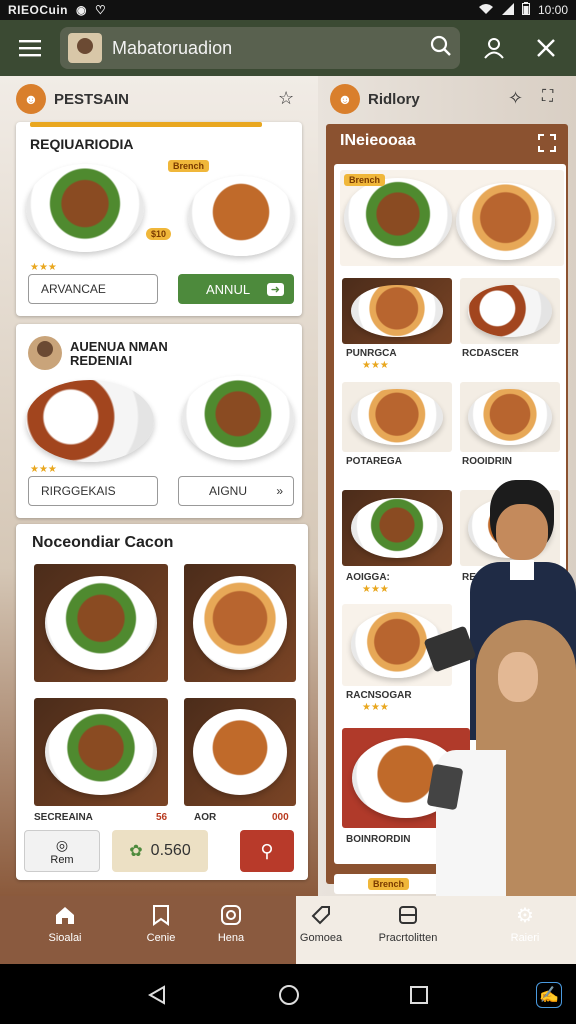  Describe the element at coordinates (146, 124) in the screenshot. I see `progress-bar` at that location.